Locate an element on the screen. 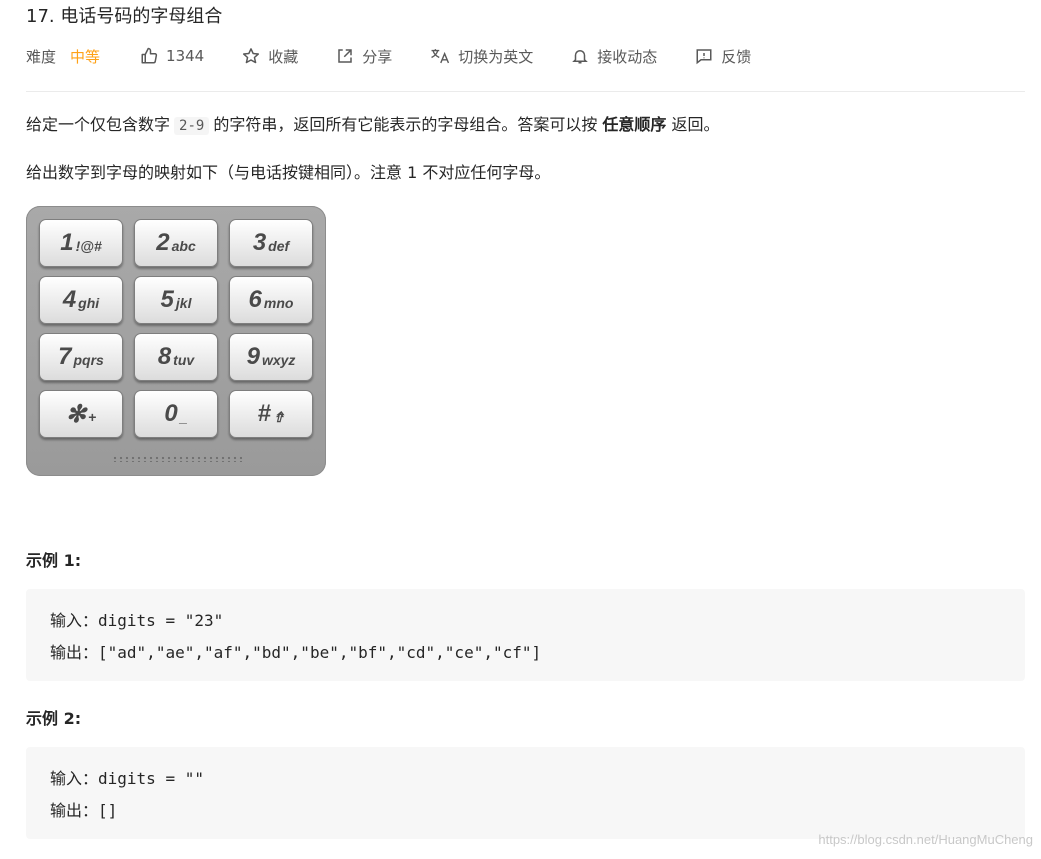 The image size is (1041, 859). example-1-input-line: 输入：digits = "23" is located at coordinates (137, 620).